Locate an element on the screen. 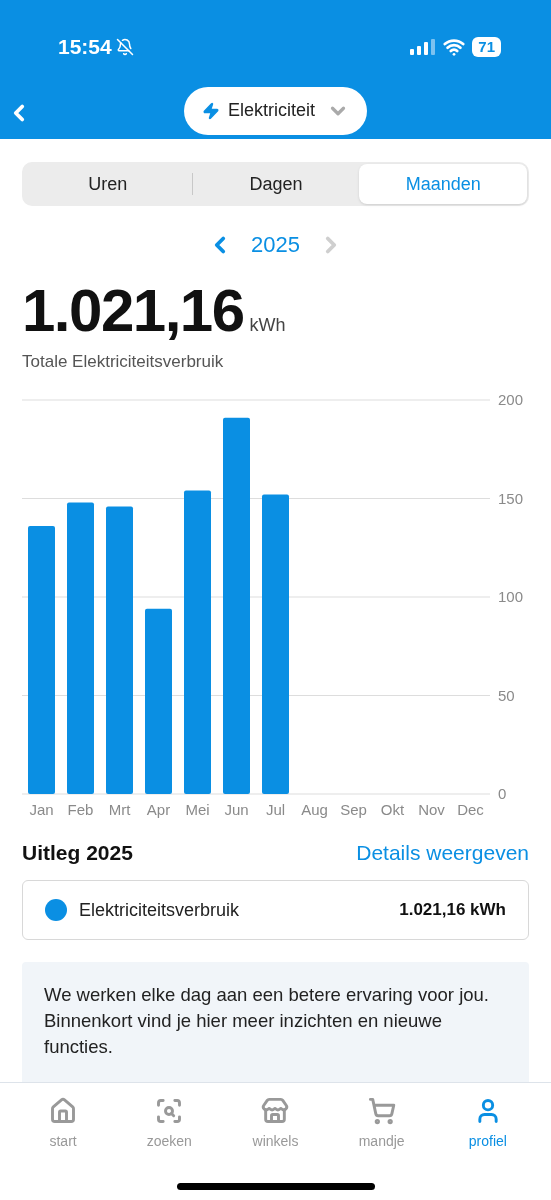 Image resolution: width=551 pixels, height=1200 pixels. signal-icon is located at coordinates (423, 46).